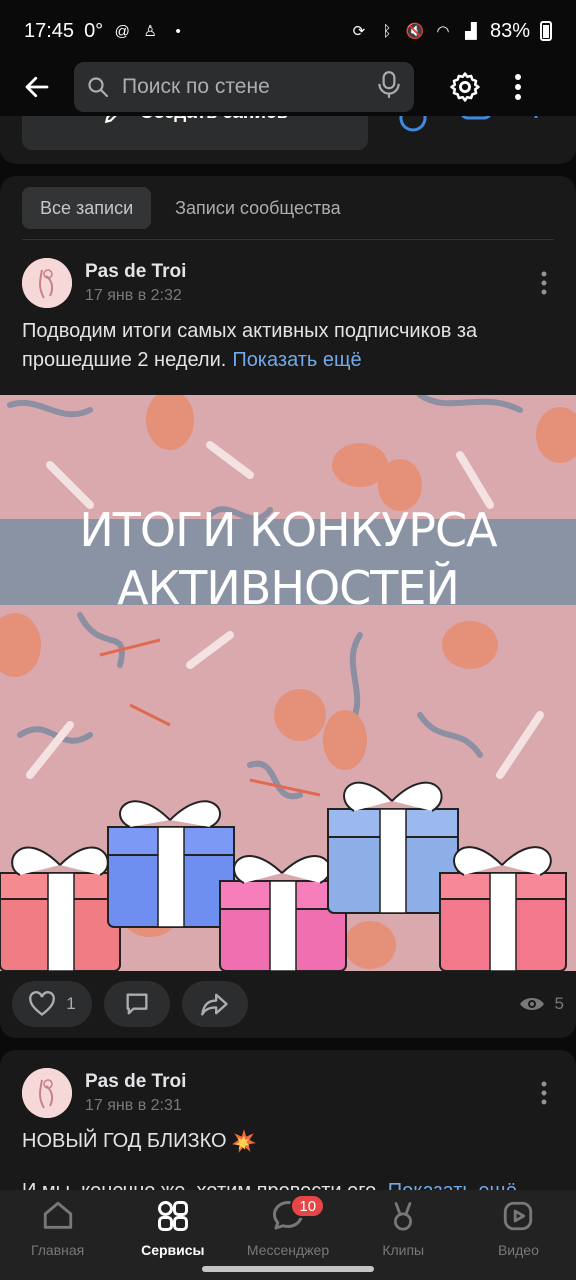  I want to click on share-button, so click(215, 1004).